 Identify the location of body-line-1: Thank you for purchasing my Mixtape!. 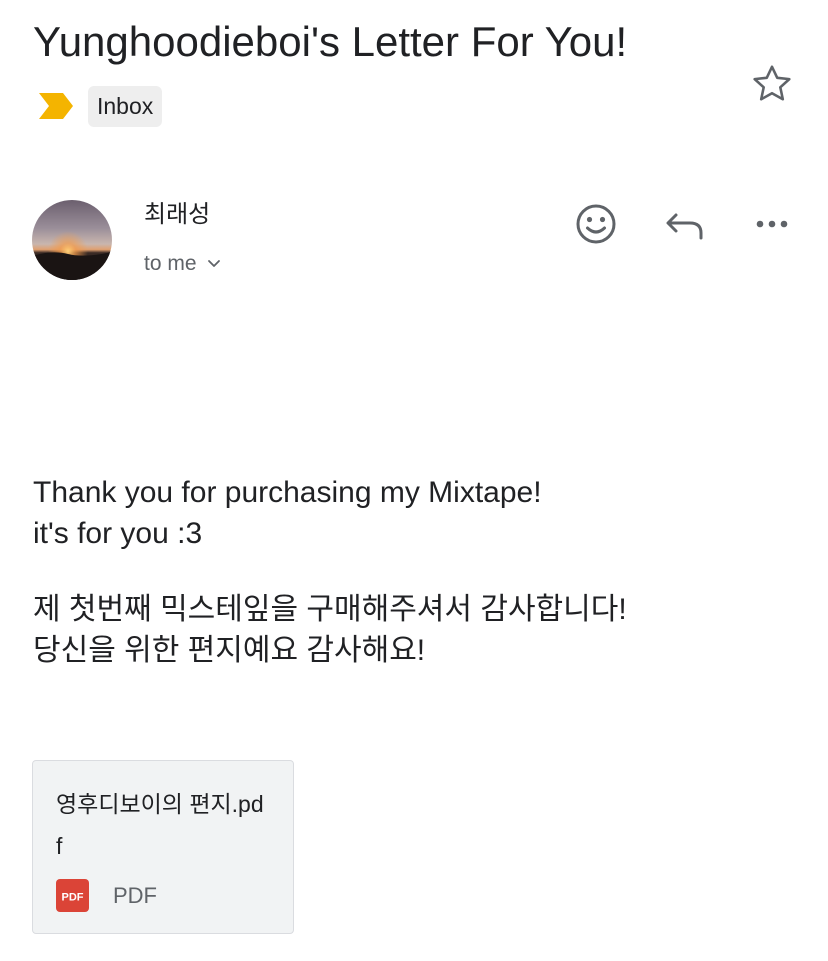
(287, 492).